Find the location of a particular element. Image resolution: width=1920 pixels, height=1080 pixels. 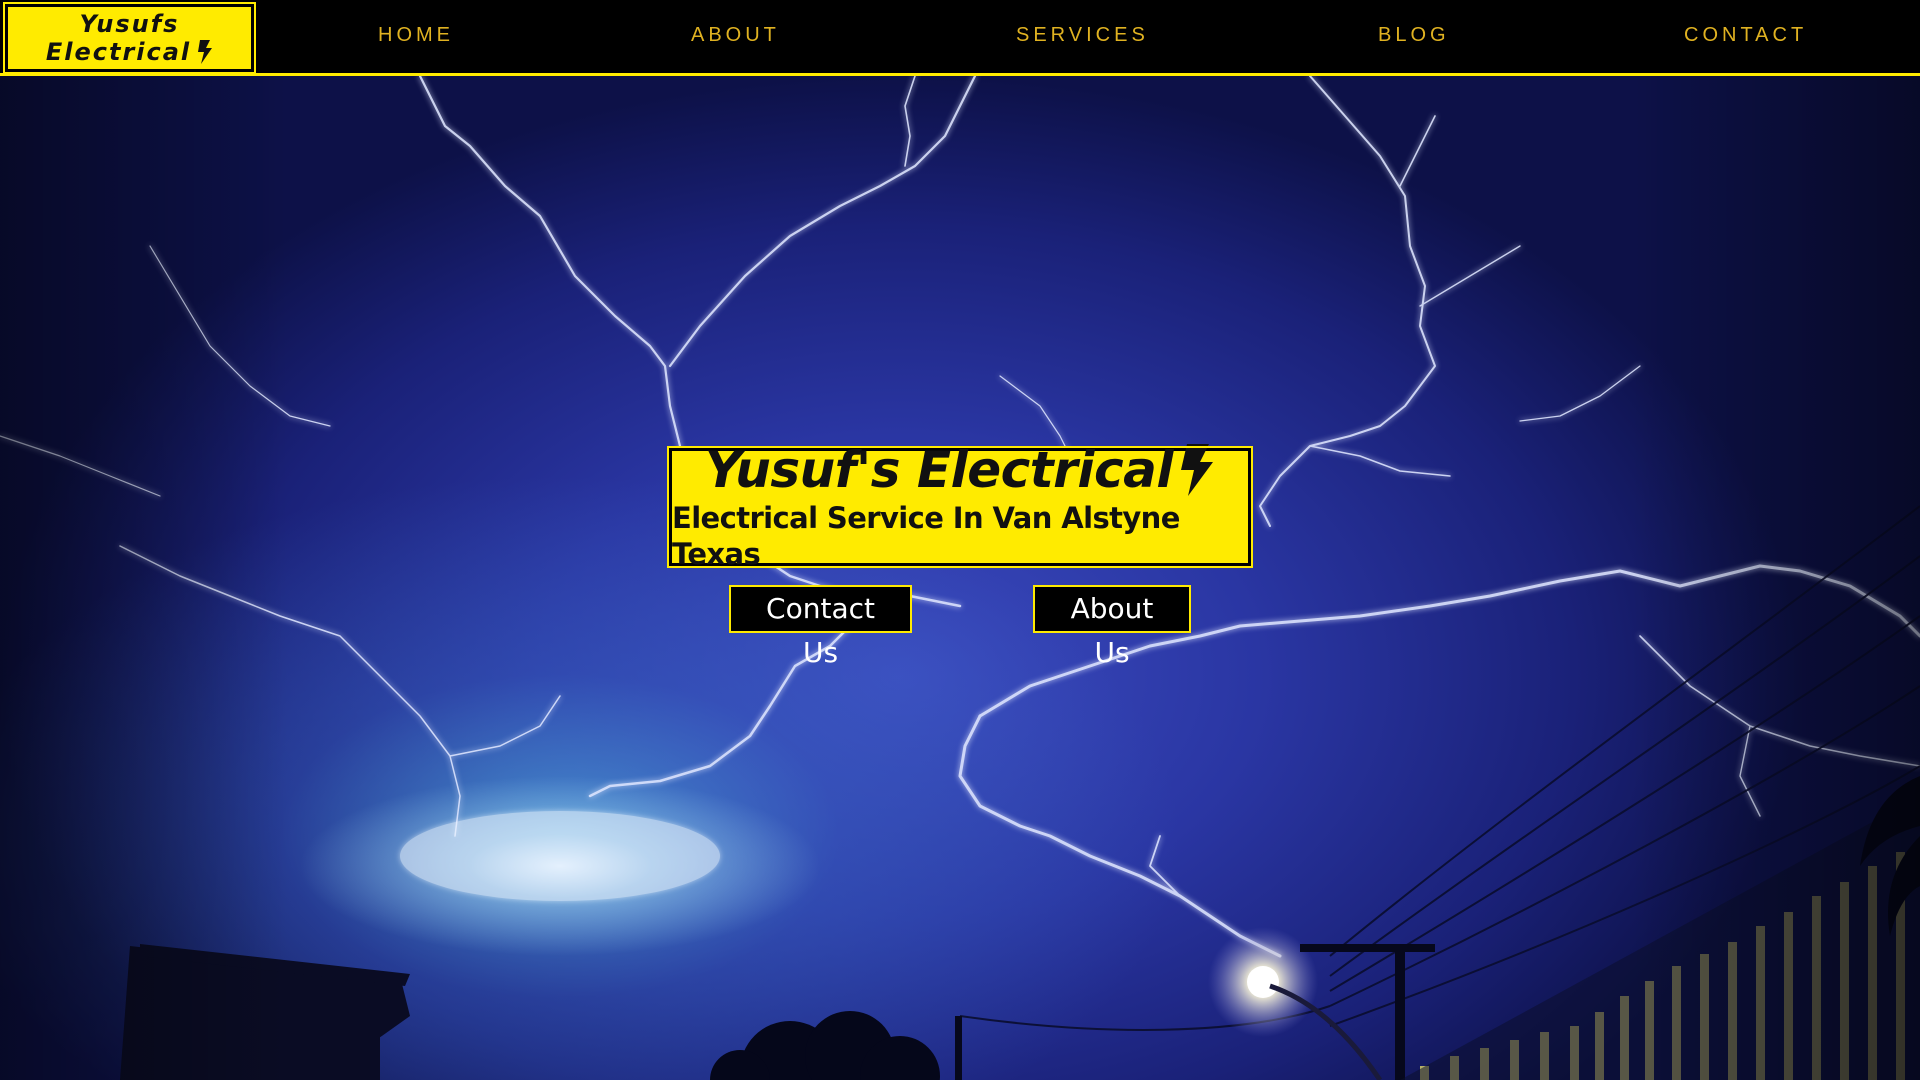

main-nav: HOME ABOUT SERVICES BLOG CONTACT is located at coordinates (960, 36).